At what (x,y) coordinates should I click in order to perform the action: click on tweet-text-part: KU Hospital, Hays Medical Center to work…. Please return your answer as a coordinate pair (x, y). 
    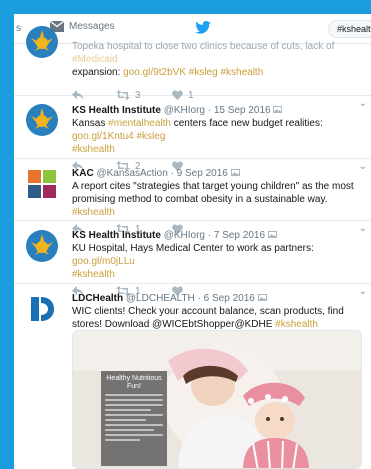
    Looking at the image, I should click on (193, 248).